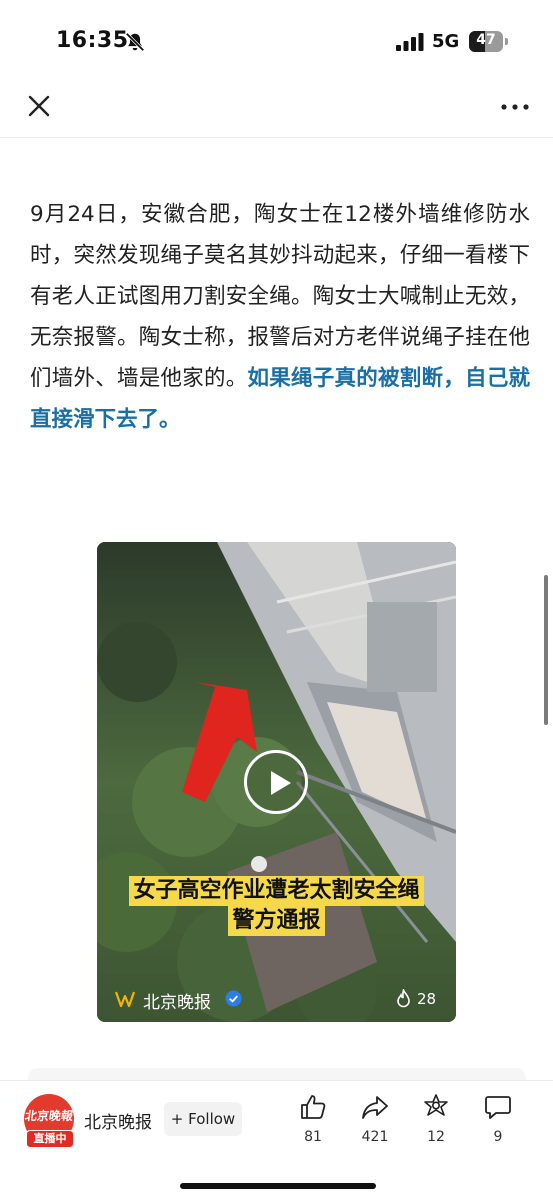 Image resolution: width=553 pixels, height=1200 pixels. What do you see at coordinates (375, 1107) in the screenshot?
I see `share-icon` at bounding box center [375, 1107].